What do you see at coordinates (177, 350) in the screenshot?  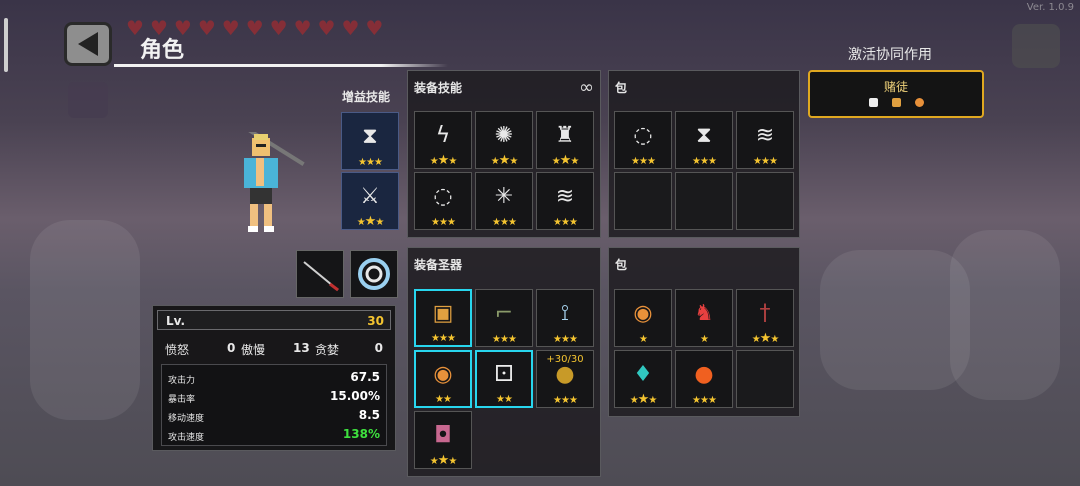 I see `sin-label: 愤怒` at bounding box center [177, 350].